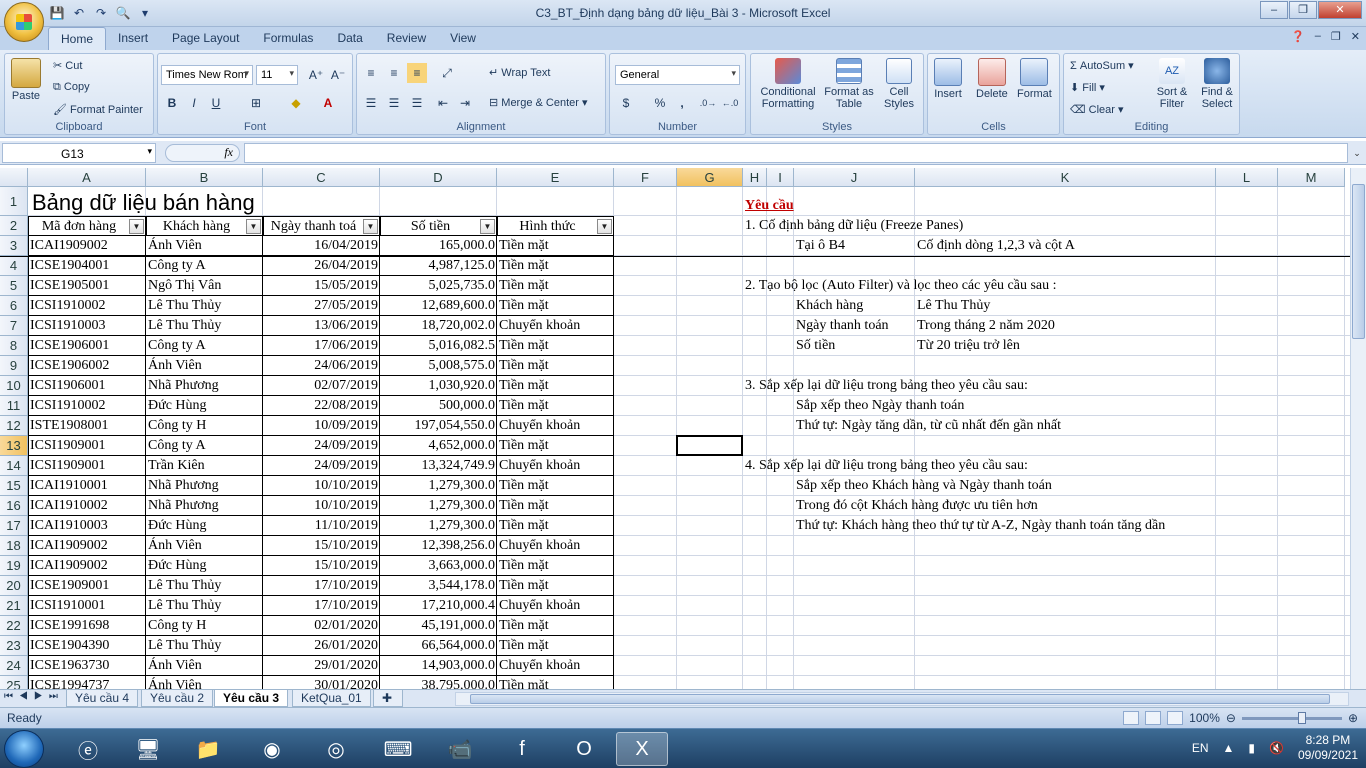 The image size is (1366, 768). I want to click on format-as-table-button: Format as Table, so click(849, 84).